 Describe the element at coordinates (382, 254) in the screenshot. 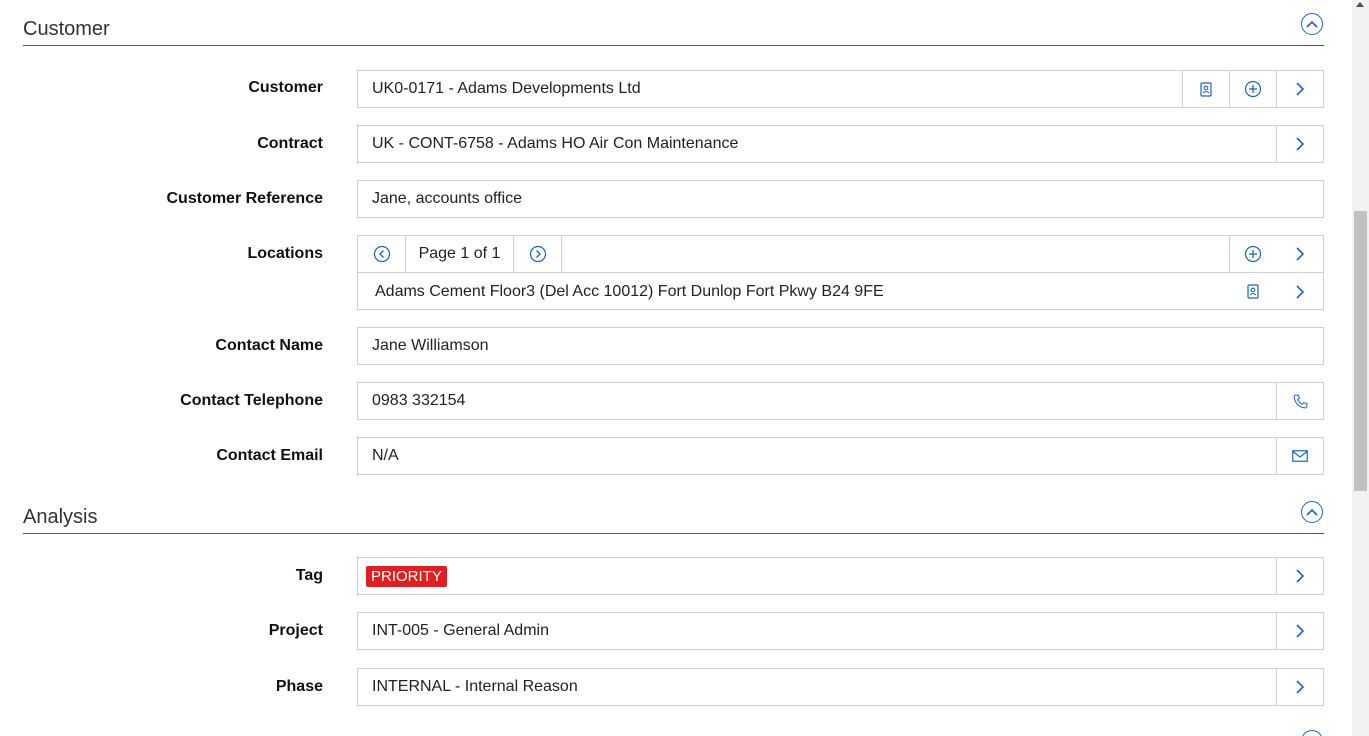

I see `locations-prev-chevron-left-circle-icon` at that location.